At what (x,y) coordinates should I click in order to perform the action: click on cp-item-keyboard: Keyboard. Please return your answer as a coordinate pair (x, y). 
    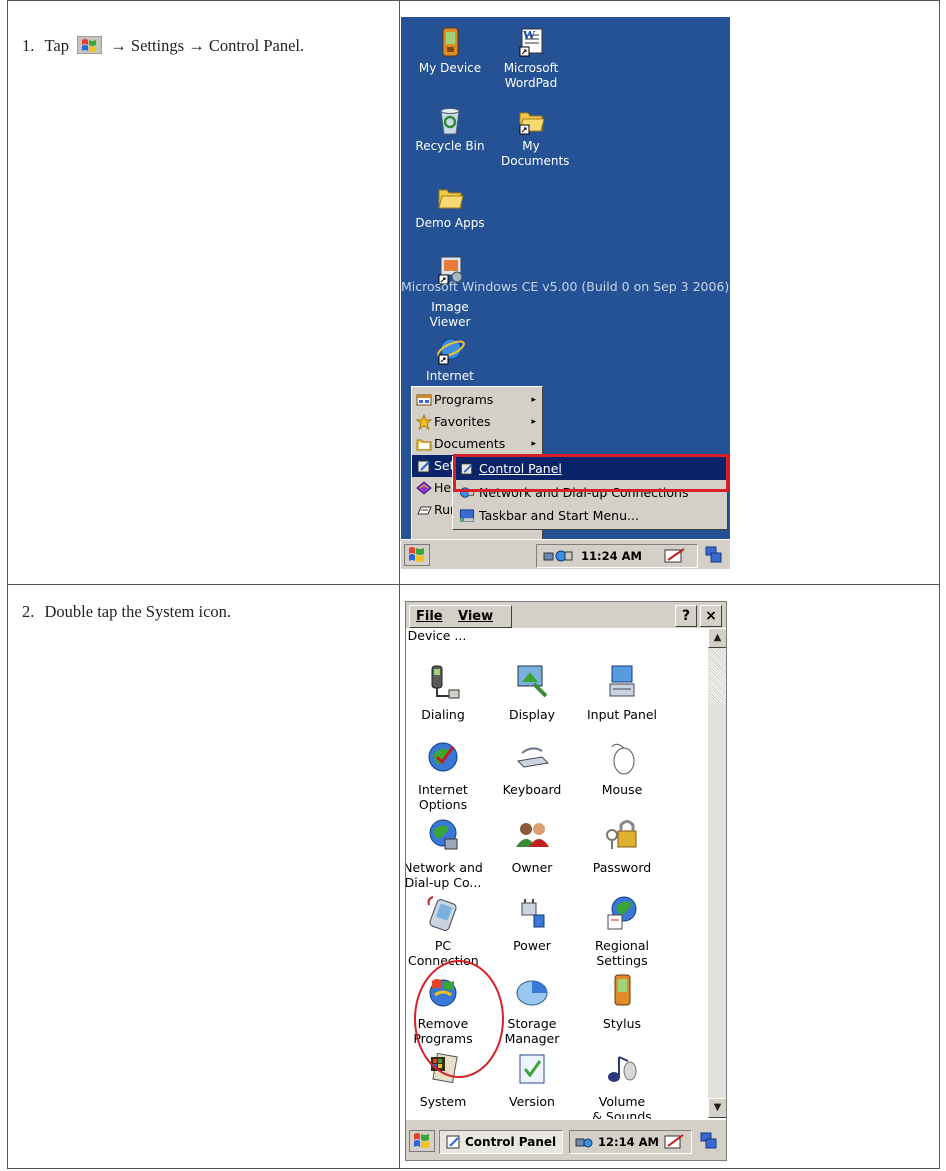
    Looking at the image, I should click on (532, 767).